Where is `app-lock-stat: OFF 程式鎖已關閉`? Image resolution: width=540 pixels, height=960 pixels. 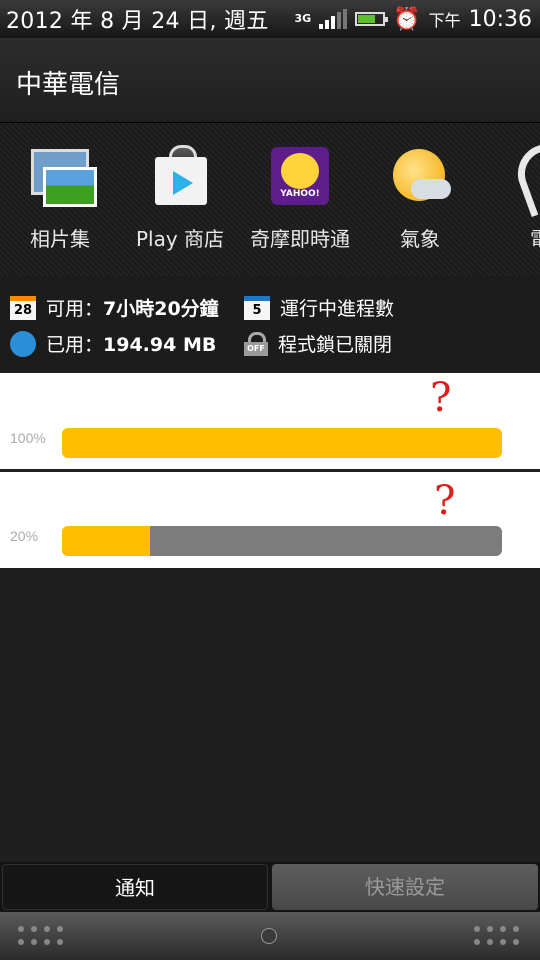
app-lock-stat: OFF 程式鎖已關閉 is located at coordinates (318, 343).